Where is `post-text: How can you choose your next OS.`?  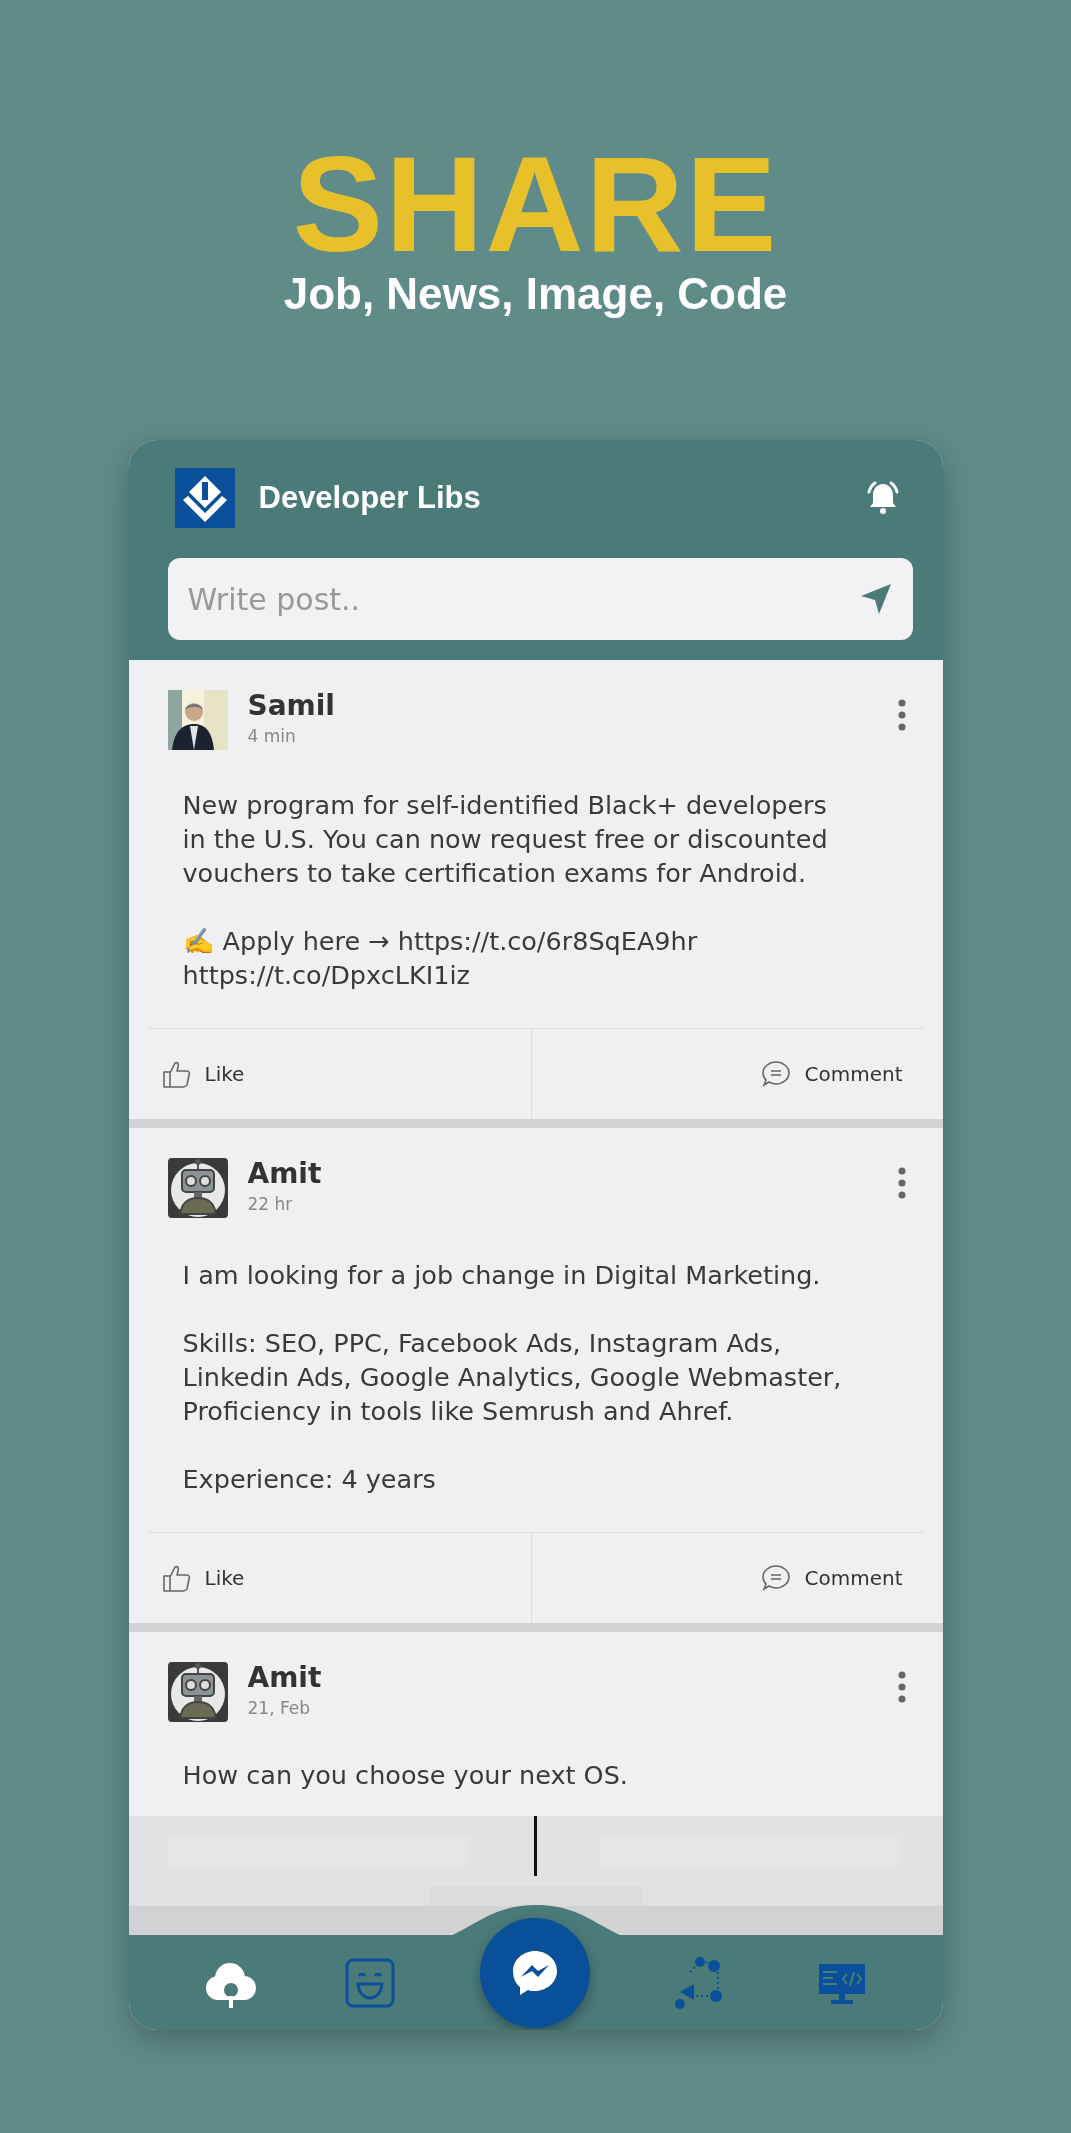 post-text: How can you choose your next OS. is located at coordinates (405, 1775).